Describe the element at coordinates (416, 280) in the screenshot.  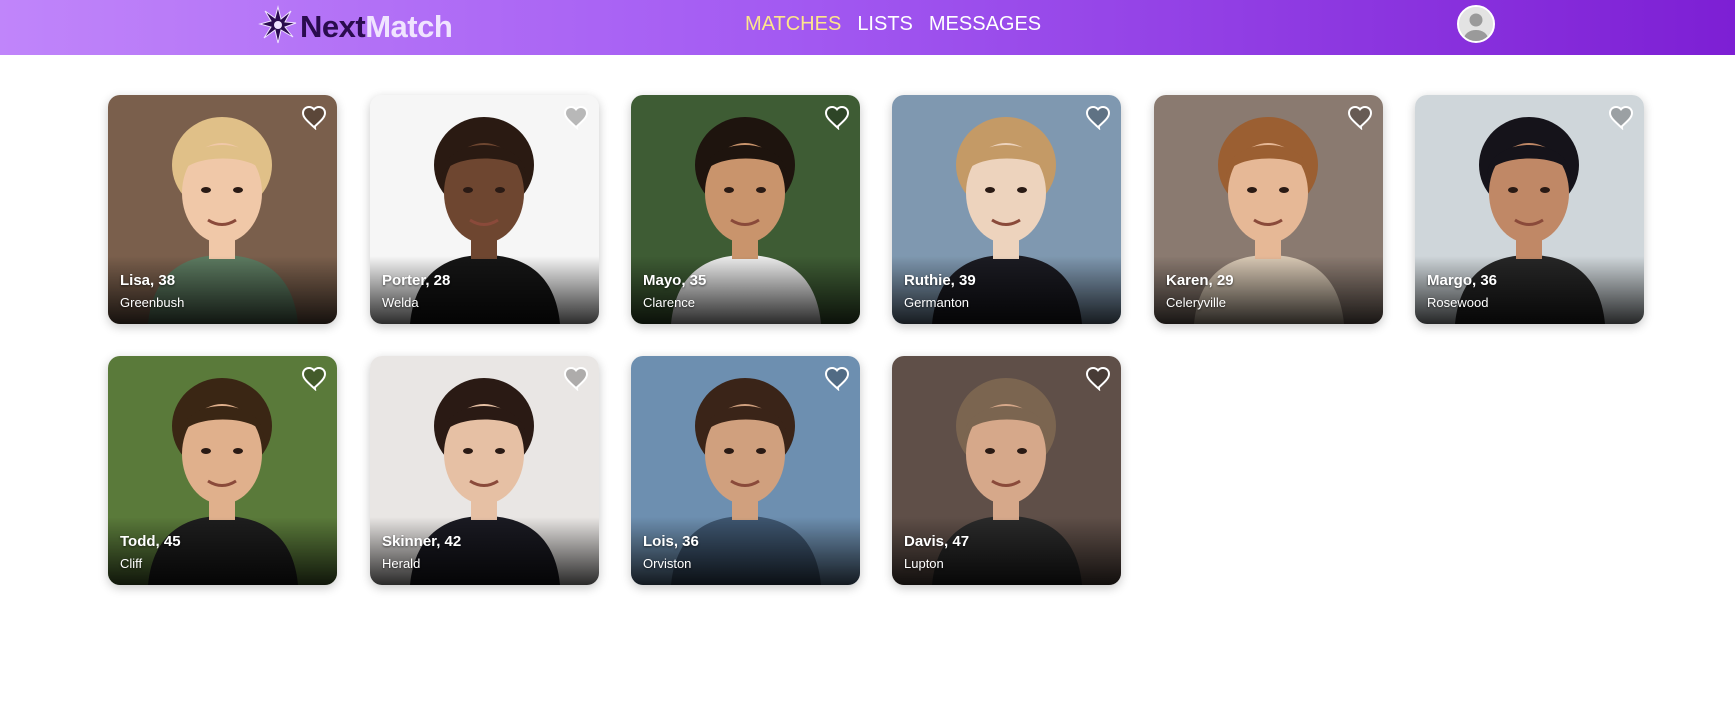
I see `member-name: Porter, 28` at that location.